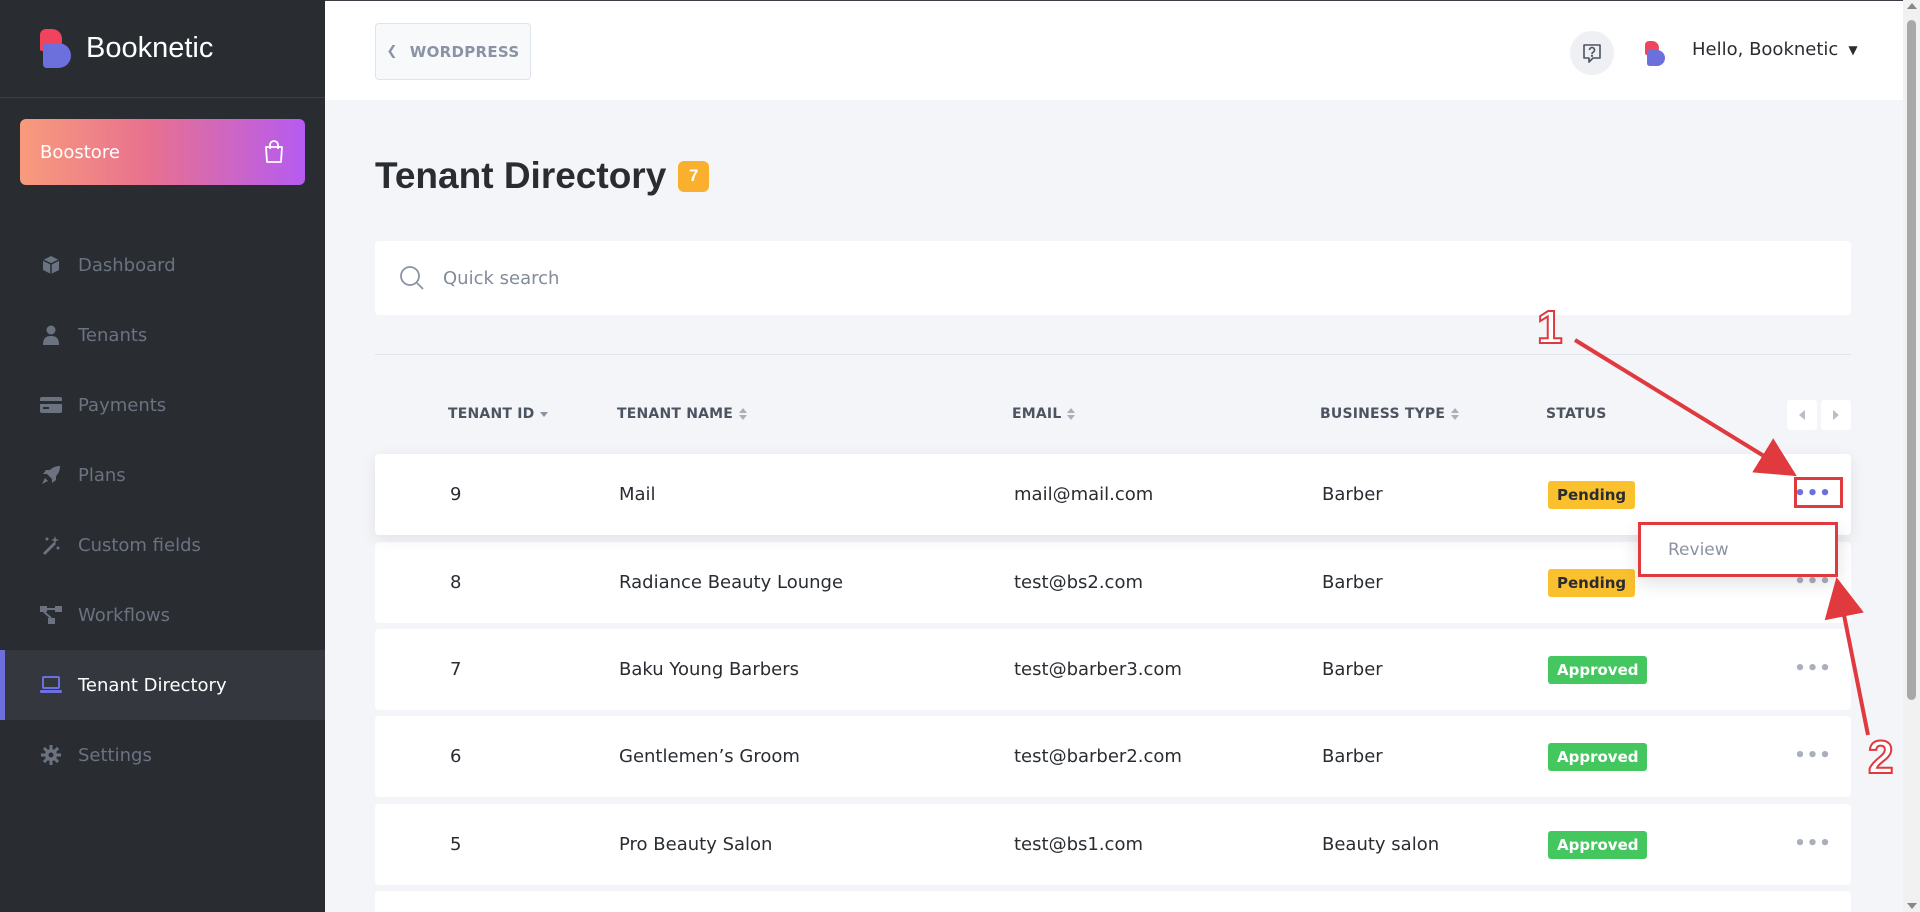 Image resolution: width=1920 pixels, height=912 pixels. I want to click on annotation-highlight-actions, so click(1818, 492).